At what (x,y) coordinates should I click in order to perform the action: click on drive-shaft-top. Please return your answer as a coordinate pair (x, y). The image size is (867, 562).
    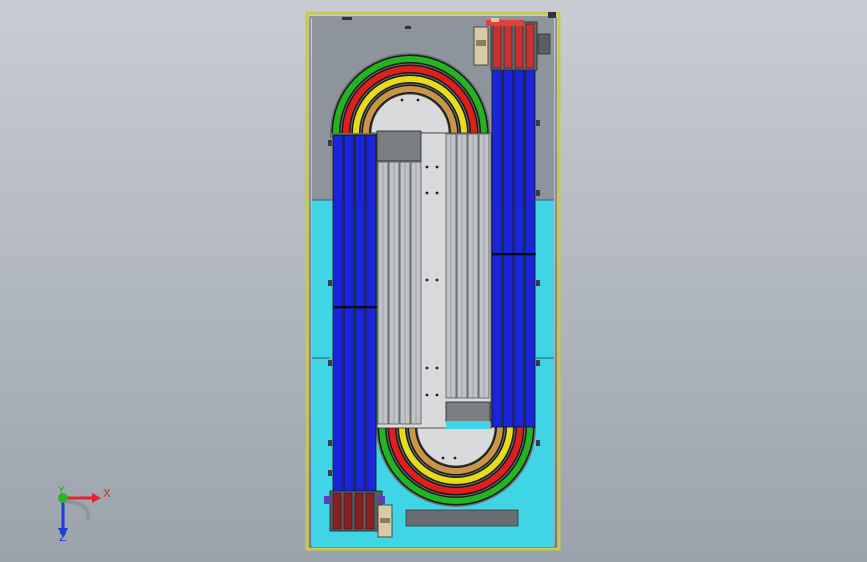
    Looking at the image, I should click on (544, 44).